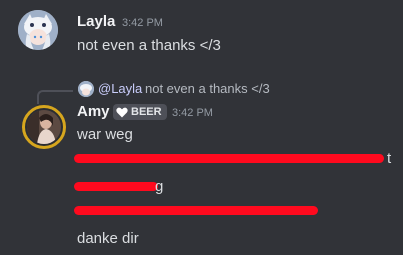 This screenshot has height=255, width=403. Describe the element at coordinates (146, 112) in the screenshot. I see `badge-label: BEER` at that location.